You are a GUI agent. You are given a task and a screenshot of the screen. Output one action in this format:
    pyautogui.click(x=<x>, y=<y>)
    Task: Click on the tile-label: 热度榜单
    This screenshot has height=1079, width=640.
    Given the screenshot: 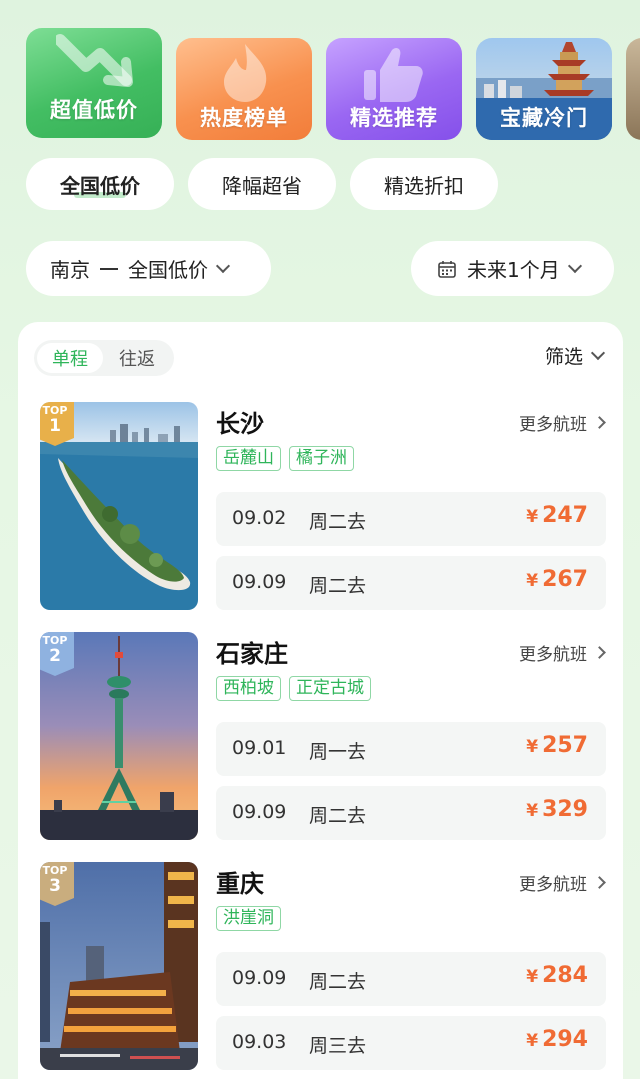 What is the action you would take?
    pyautogui.click(x=244, y=118)
    